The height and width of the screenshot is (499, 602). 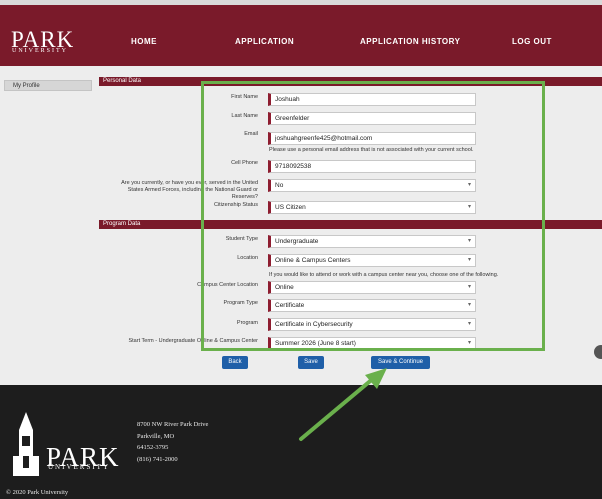 What do you see at coordinates (144, 41) in the screenshot?
I see `nav-home: HOME` at bounding box center [144, 41].